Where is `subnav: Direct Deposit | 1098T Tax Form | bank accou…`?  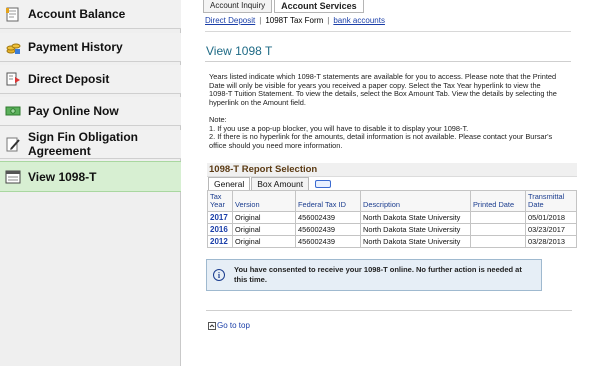 subnav: Direct Deposit | 1098T Tax Form | bank accou… is located at coordinates (295, 20).